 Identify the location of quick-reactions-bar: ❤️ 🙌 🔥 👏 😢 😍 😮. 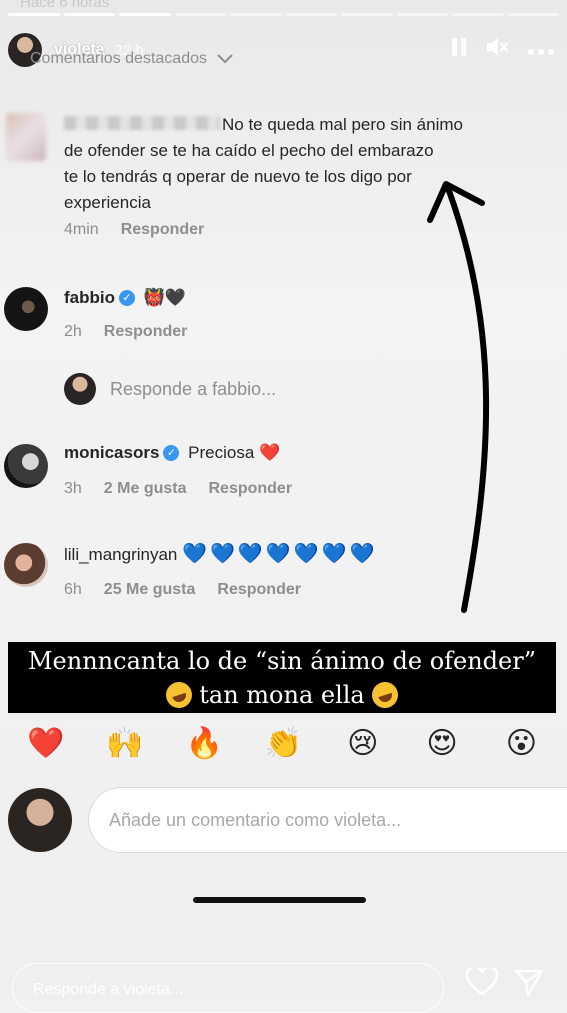
(283, 743).